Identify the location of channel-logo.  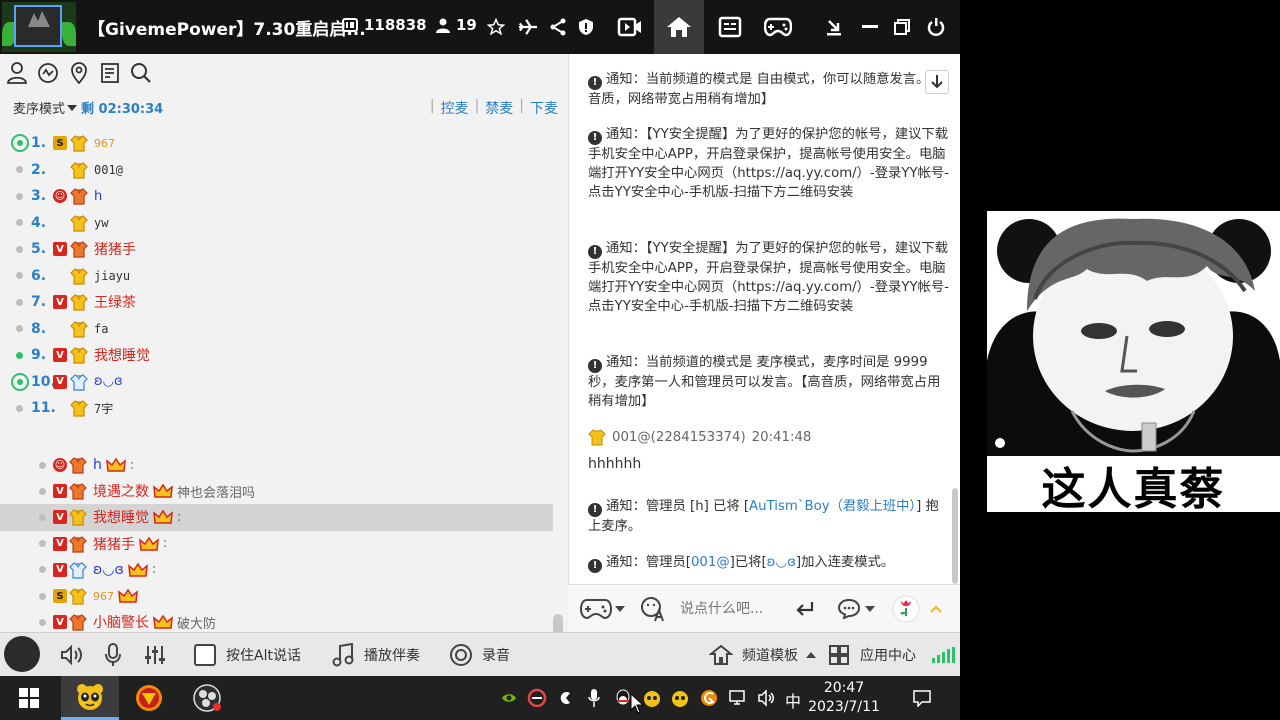
(39, 27).